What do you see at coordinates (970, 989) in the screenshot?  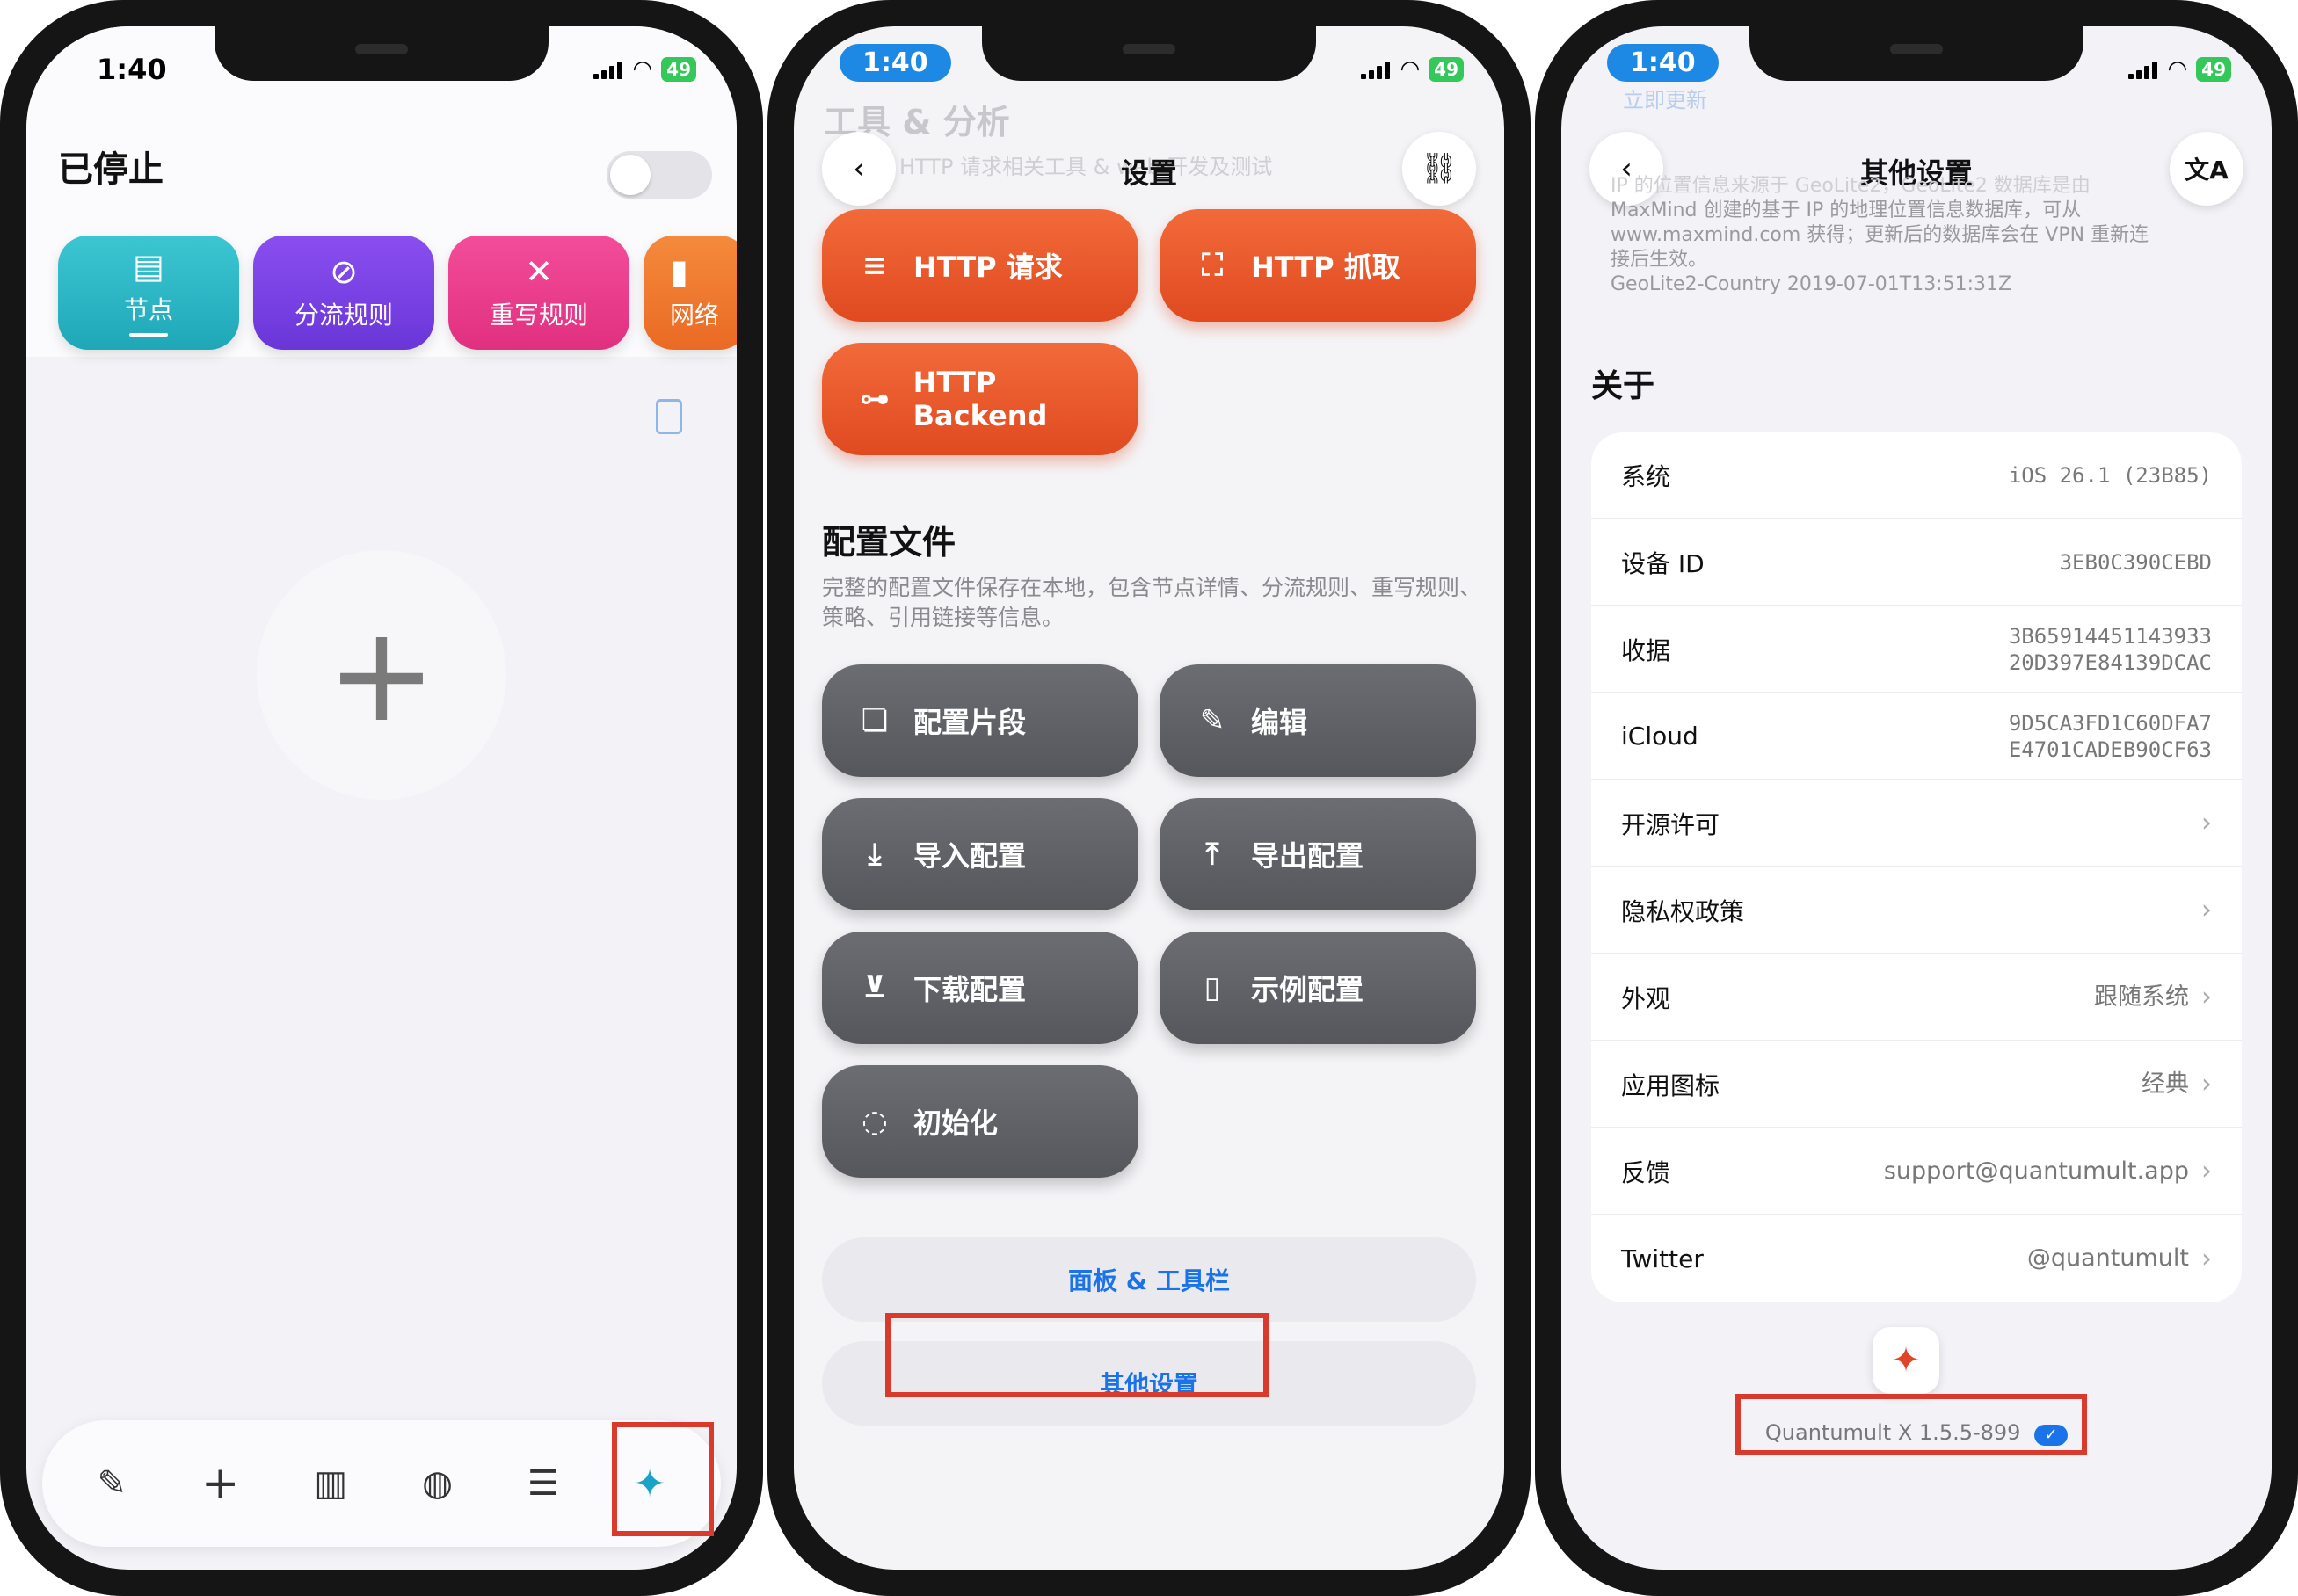 I see `button-label: 下载配置` at bounding box center [970, 989].